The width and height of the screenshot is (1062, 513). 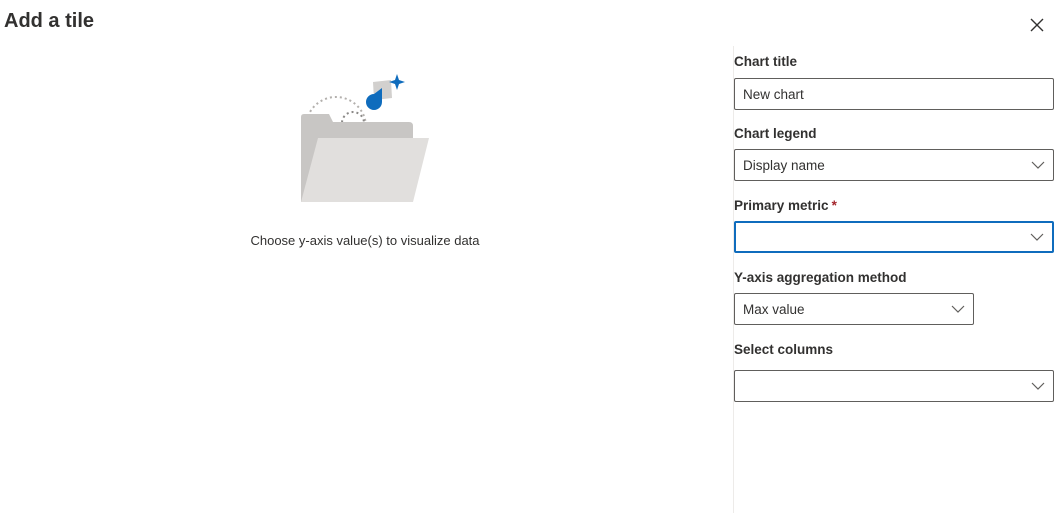 I want to click on aggregation-dropdown: Max value, so click(x=854, y=309).